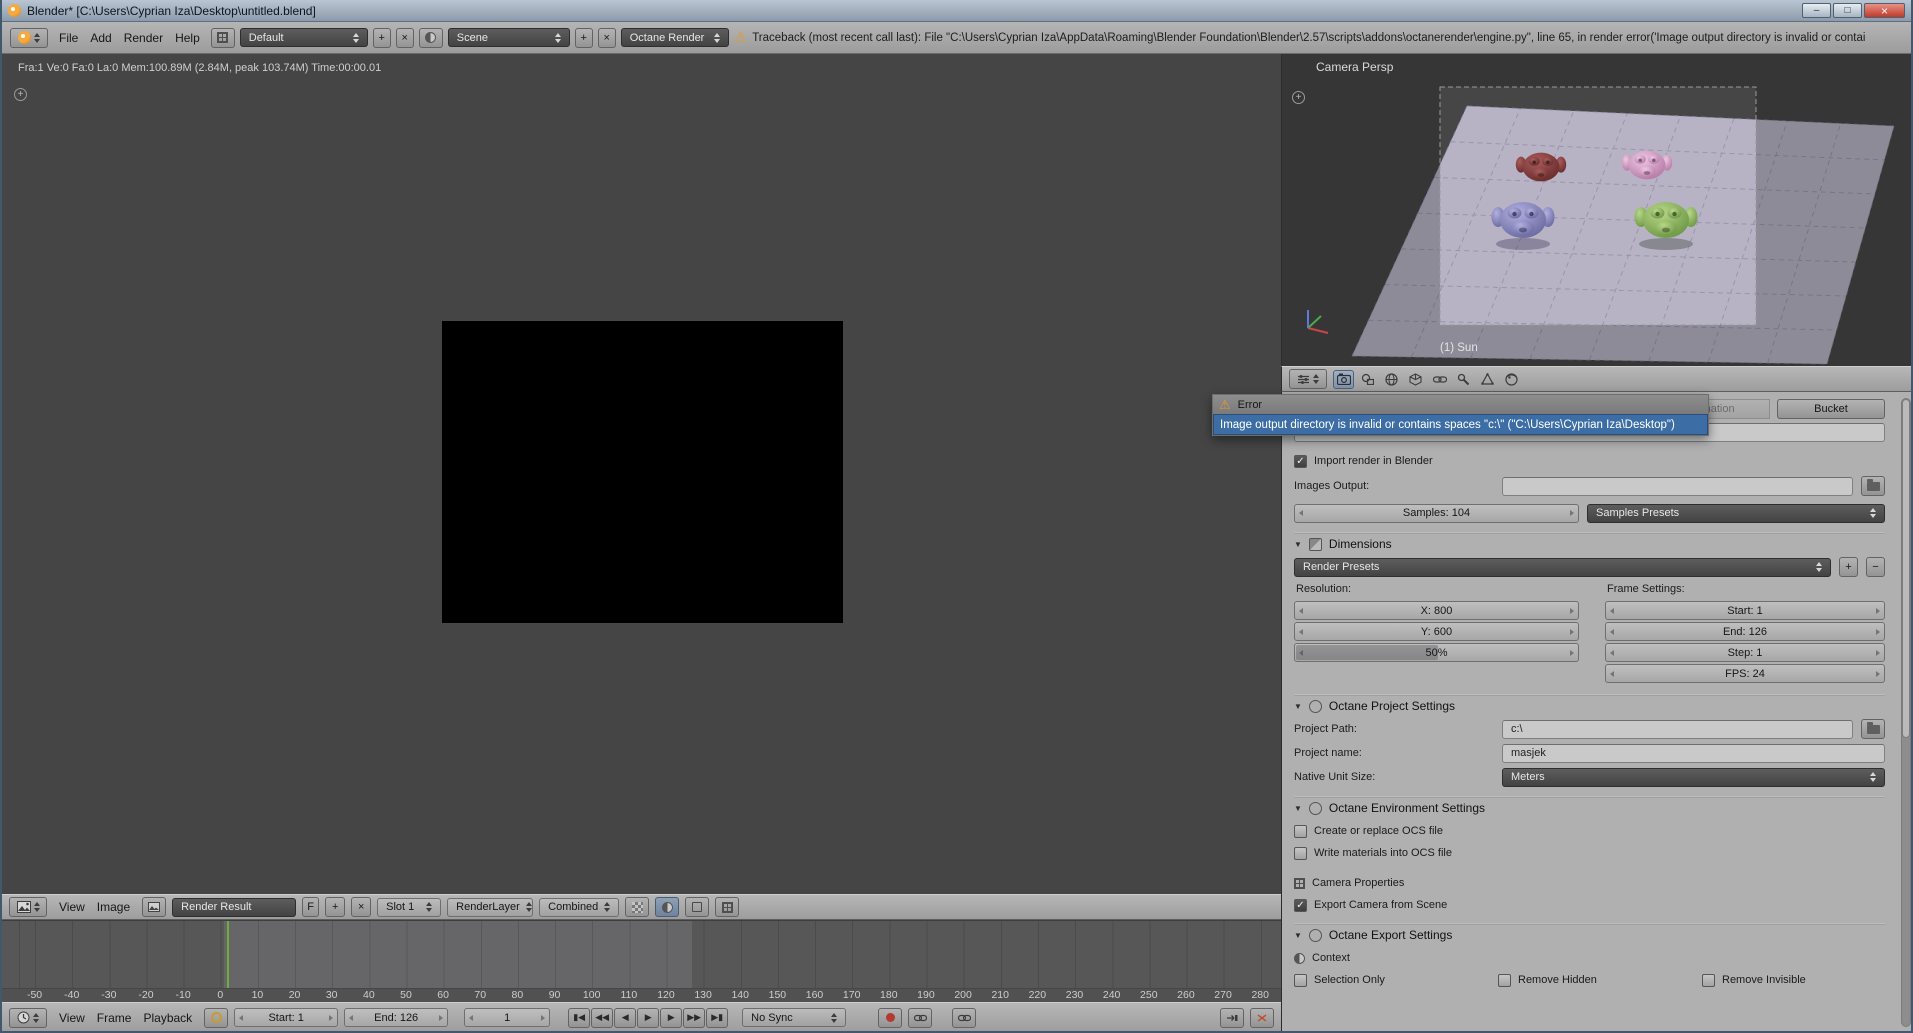 The width and height of the screenshot is (1913, 1033). I want to click on keying-set-active-button, so click(964, 1017).